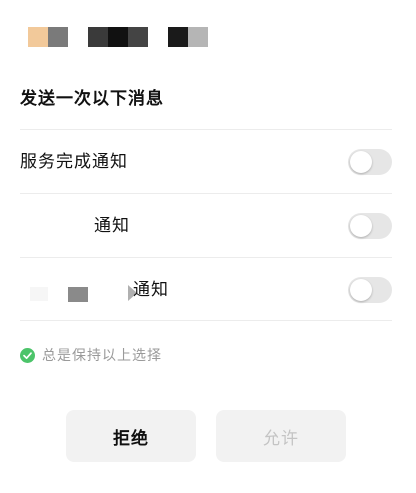  Describe the element at coordinates (281, 436) in the screenshot. I see `allow-button: 允许` at that location.